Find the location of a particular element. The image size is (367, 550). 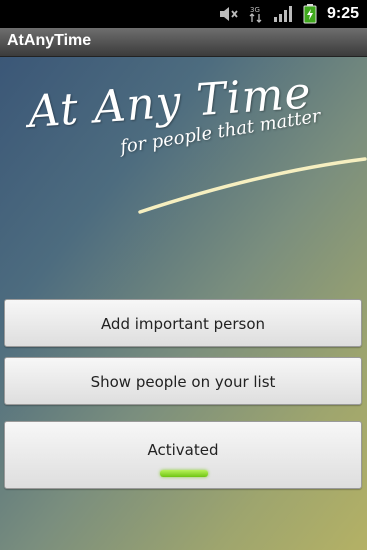

app-title: AtAnyTime is located at coordinates (49, 40).